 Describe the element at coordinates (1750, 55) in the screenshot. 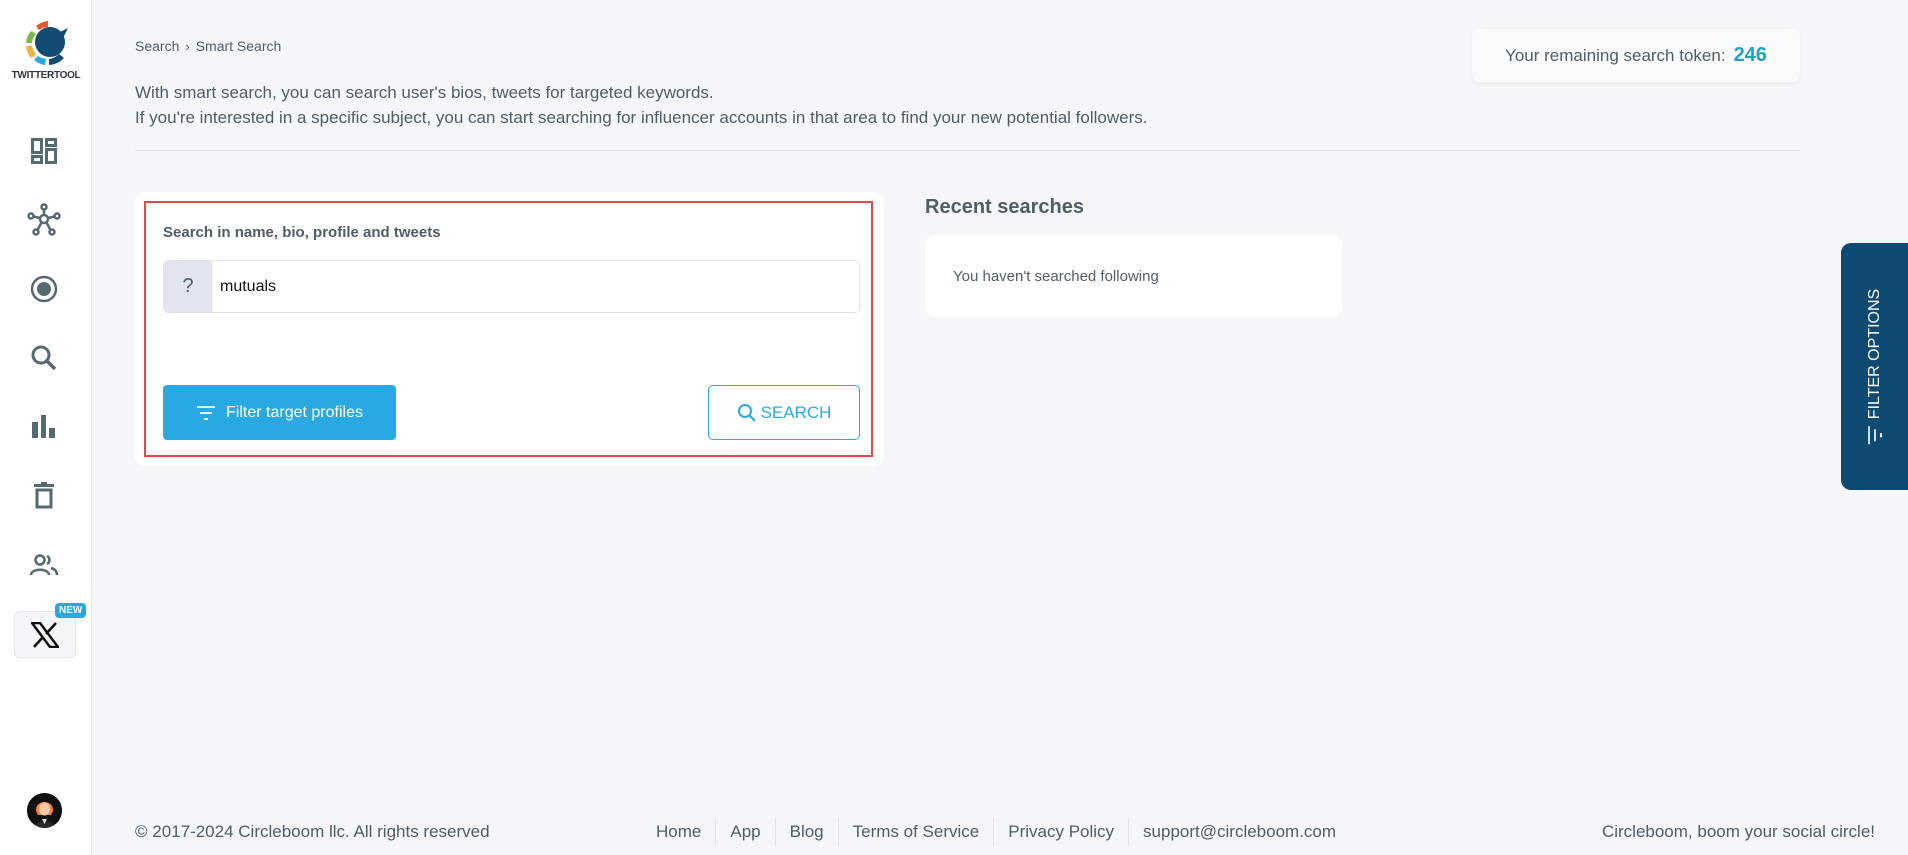

I see `token-value: 246` at that location.